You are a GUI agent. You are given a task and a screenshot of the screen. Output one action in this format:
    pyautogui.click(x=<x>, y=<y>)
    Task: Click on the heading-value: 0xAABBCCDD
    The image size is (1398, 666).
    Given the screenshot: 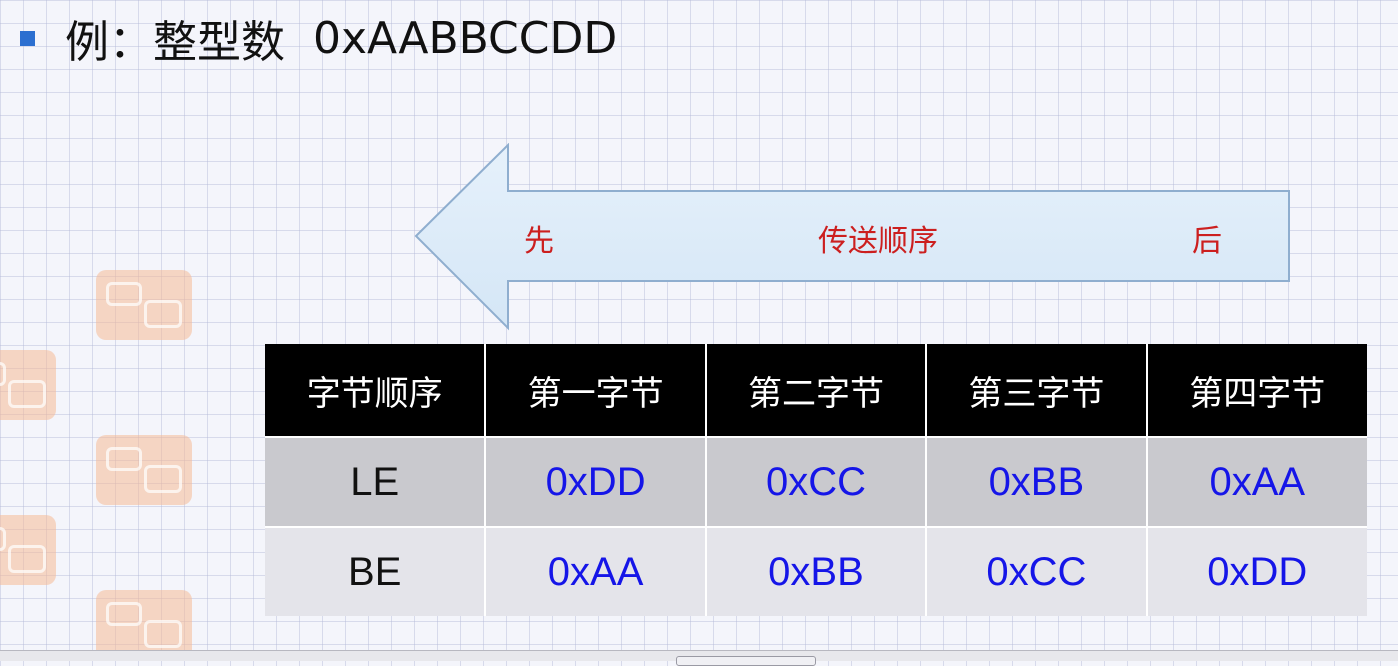 What is the action you would take?
    pyautogui.click(x=465, y=38)
    